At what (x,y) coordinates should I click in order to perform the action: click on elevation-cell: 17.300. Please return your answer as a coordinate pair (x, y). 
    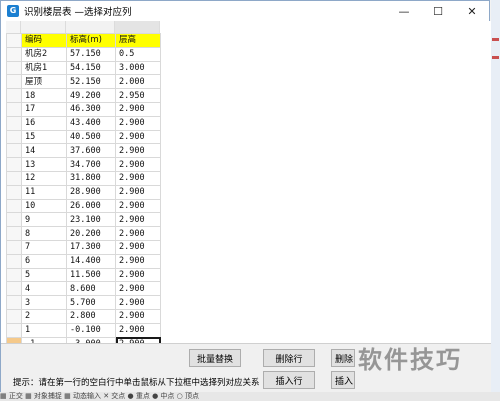
    Looking at the image, I should click on (91, 247).